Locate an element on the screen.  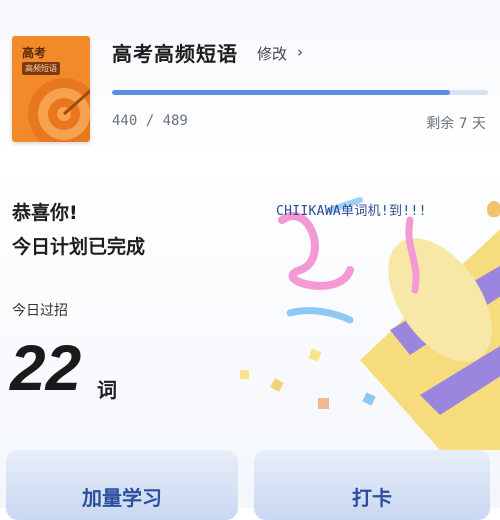
progress-bar is located at coordinates (300, 92).